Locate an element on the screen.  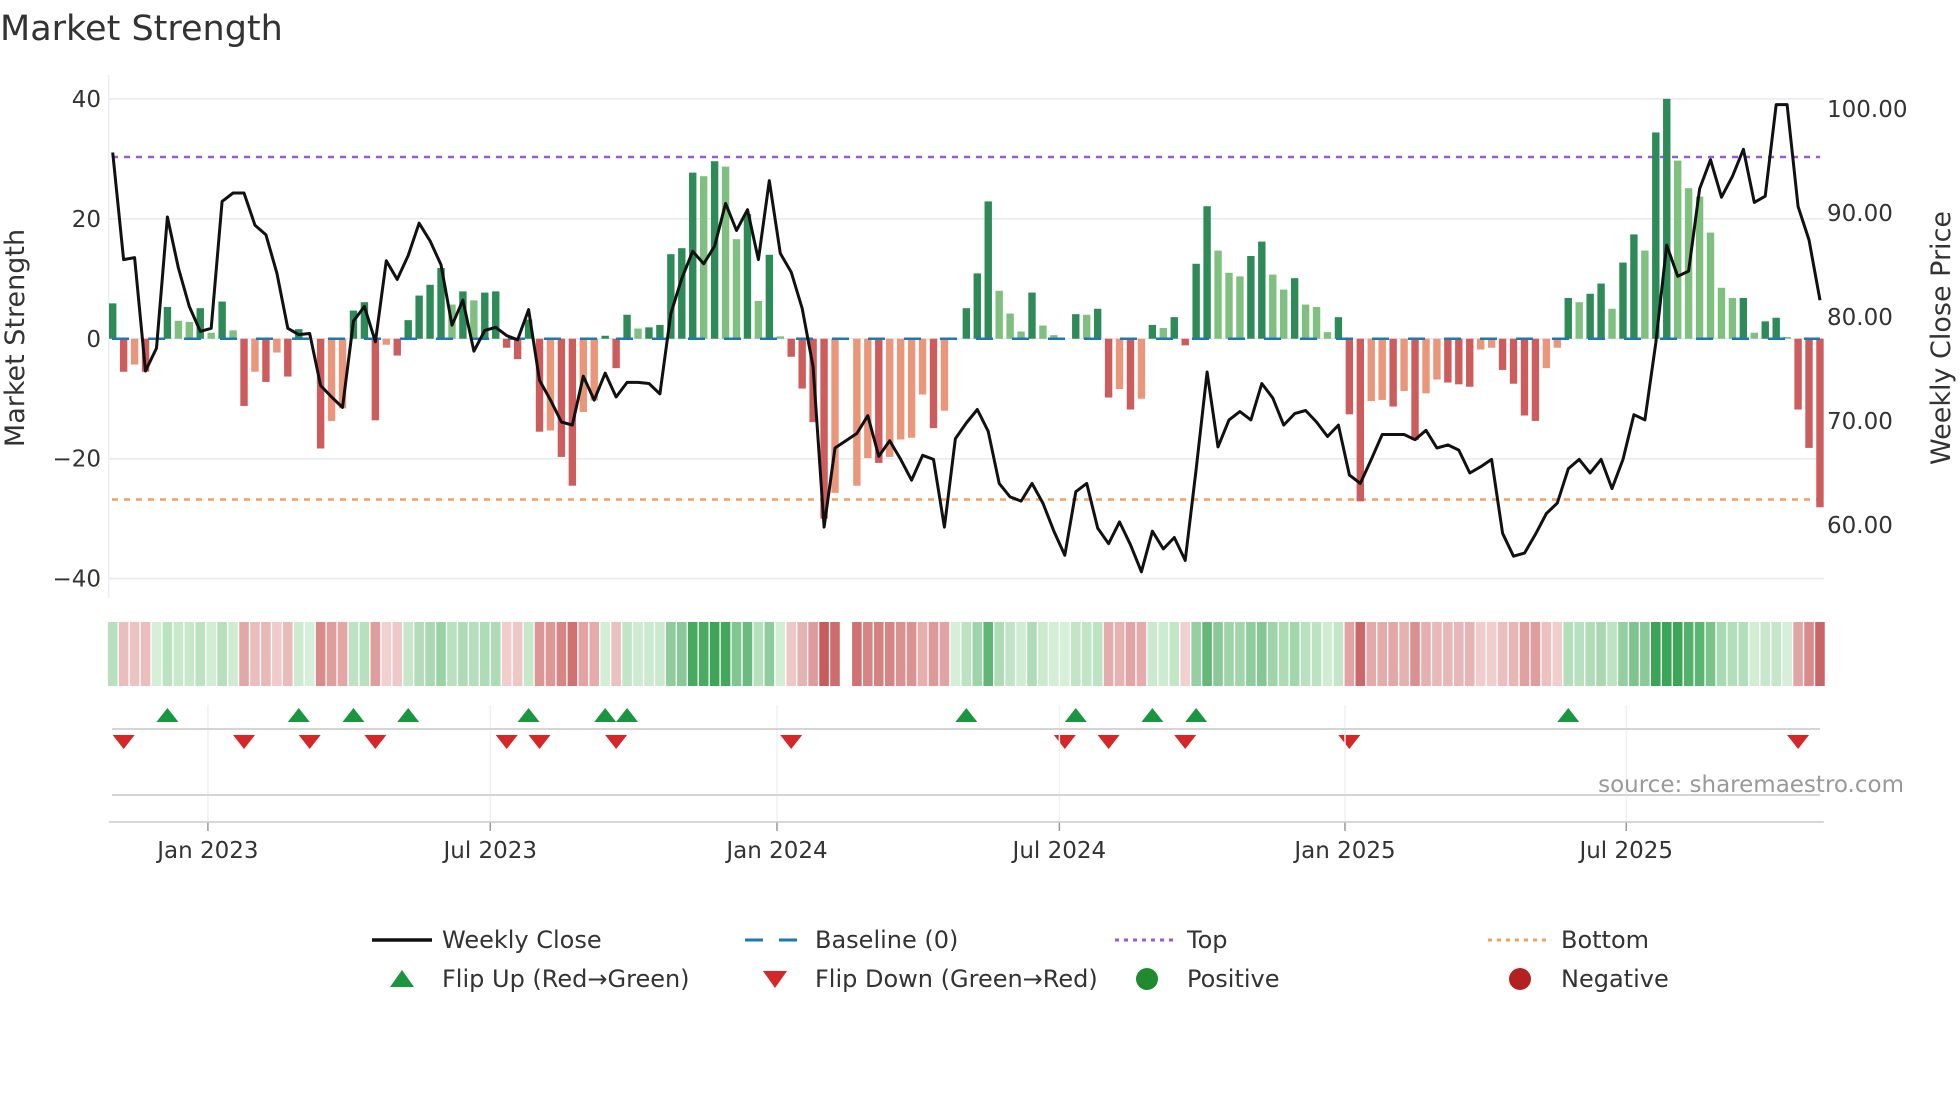
legend-item: Weekly Close is located at coordinates (487, 940).